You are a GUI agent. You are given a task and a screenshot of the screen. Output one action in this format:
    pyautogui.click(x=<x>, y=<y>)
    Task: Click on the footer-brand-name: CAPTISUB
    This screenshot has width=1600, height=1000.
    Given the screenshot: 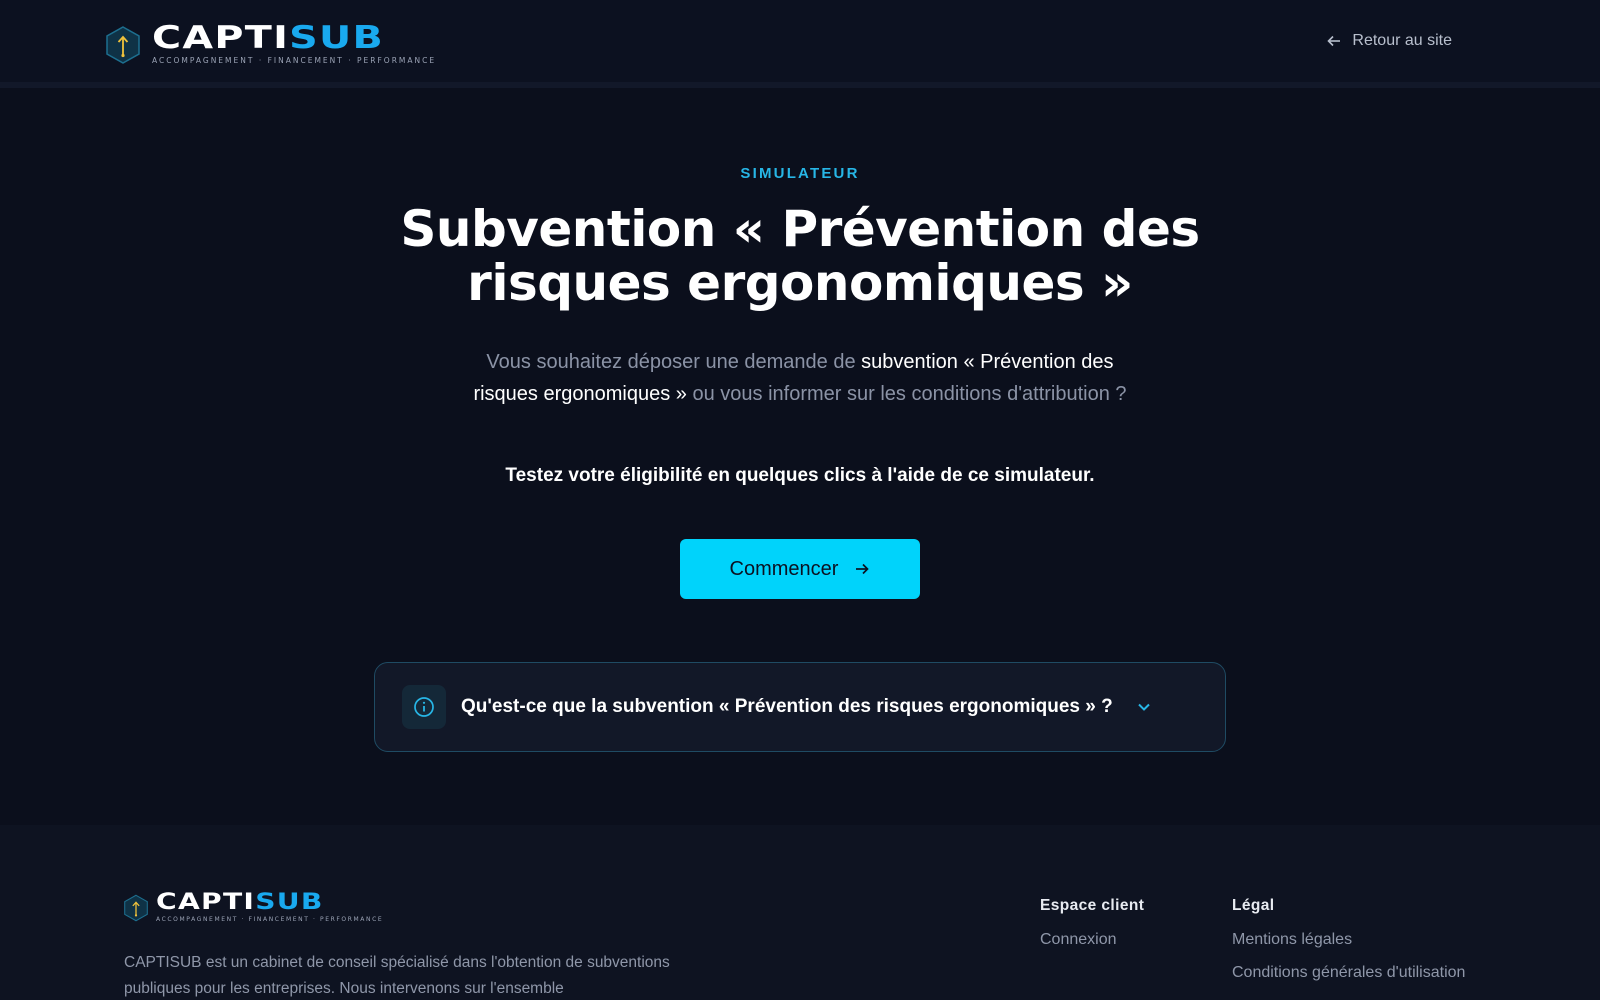 What is the action you would take?
    pyautogui.click(x=240, y=902)
    